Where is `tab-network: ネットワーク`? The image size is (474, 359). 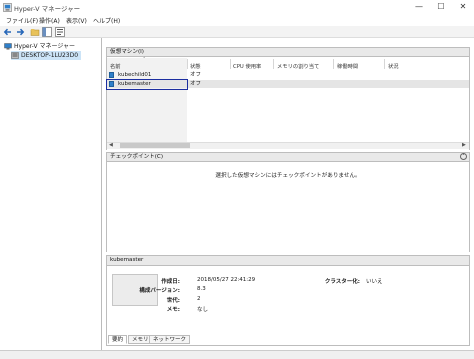 tab-network: ネットワーク is located at coordinates (170, 339).